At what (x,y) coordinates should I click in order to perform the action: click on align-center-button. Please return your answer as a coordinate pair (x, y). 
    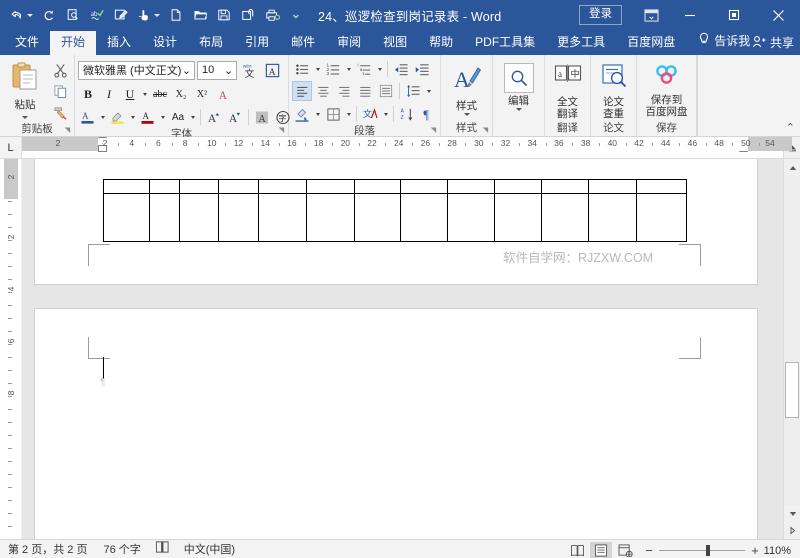
    Looking at the image, I should click on (323, 91).